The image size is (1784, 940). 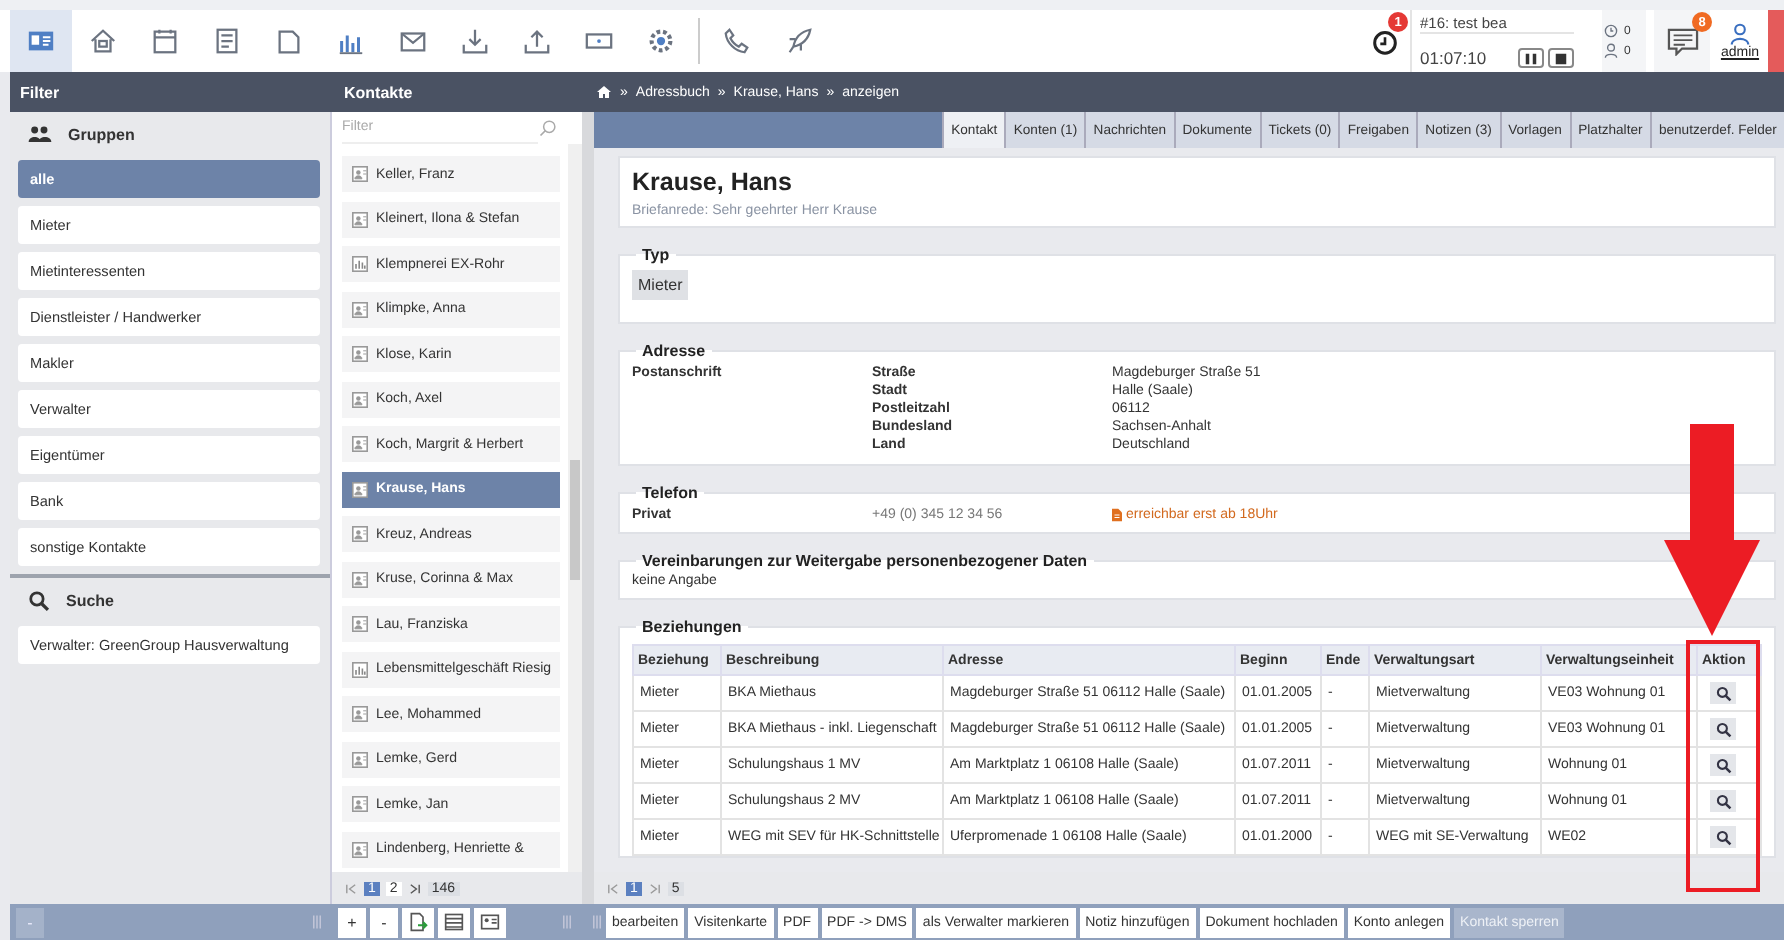 I want to click on user-icon, so click(x=1740, y=34).